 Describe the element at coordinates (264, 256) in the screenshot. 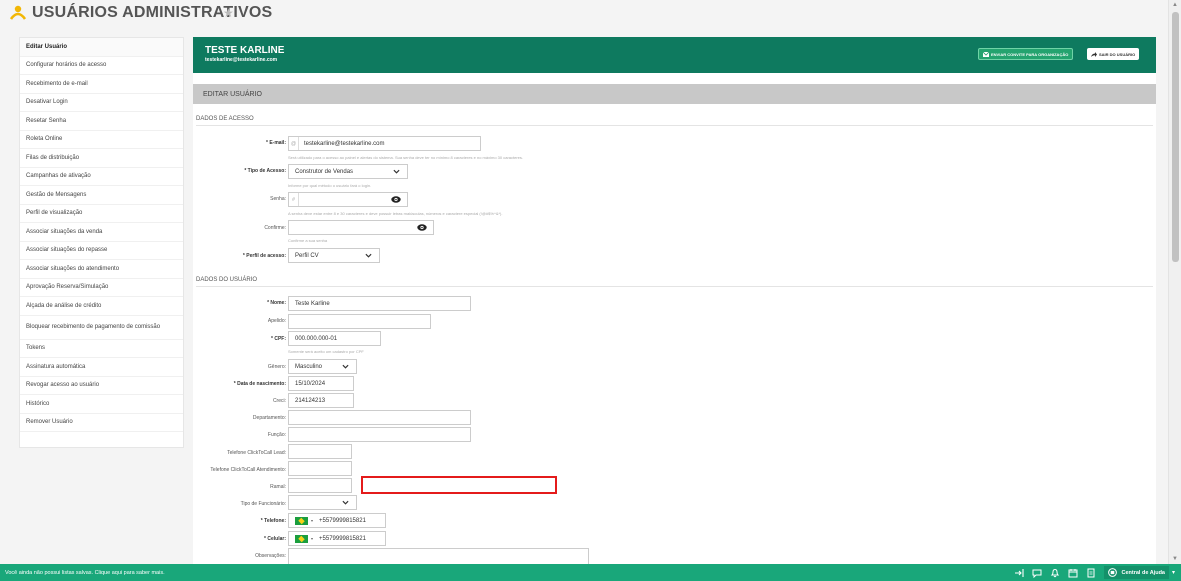

I see `profile-label: * Perfil de acesso:` at that location.